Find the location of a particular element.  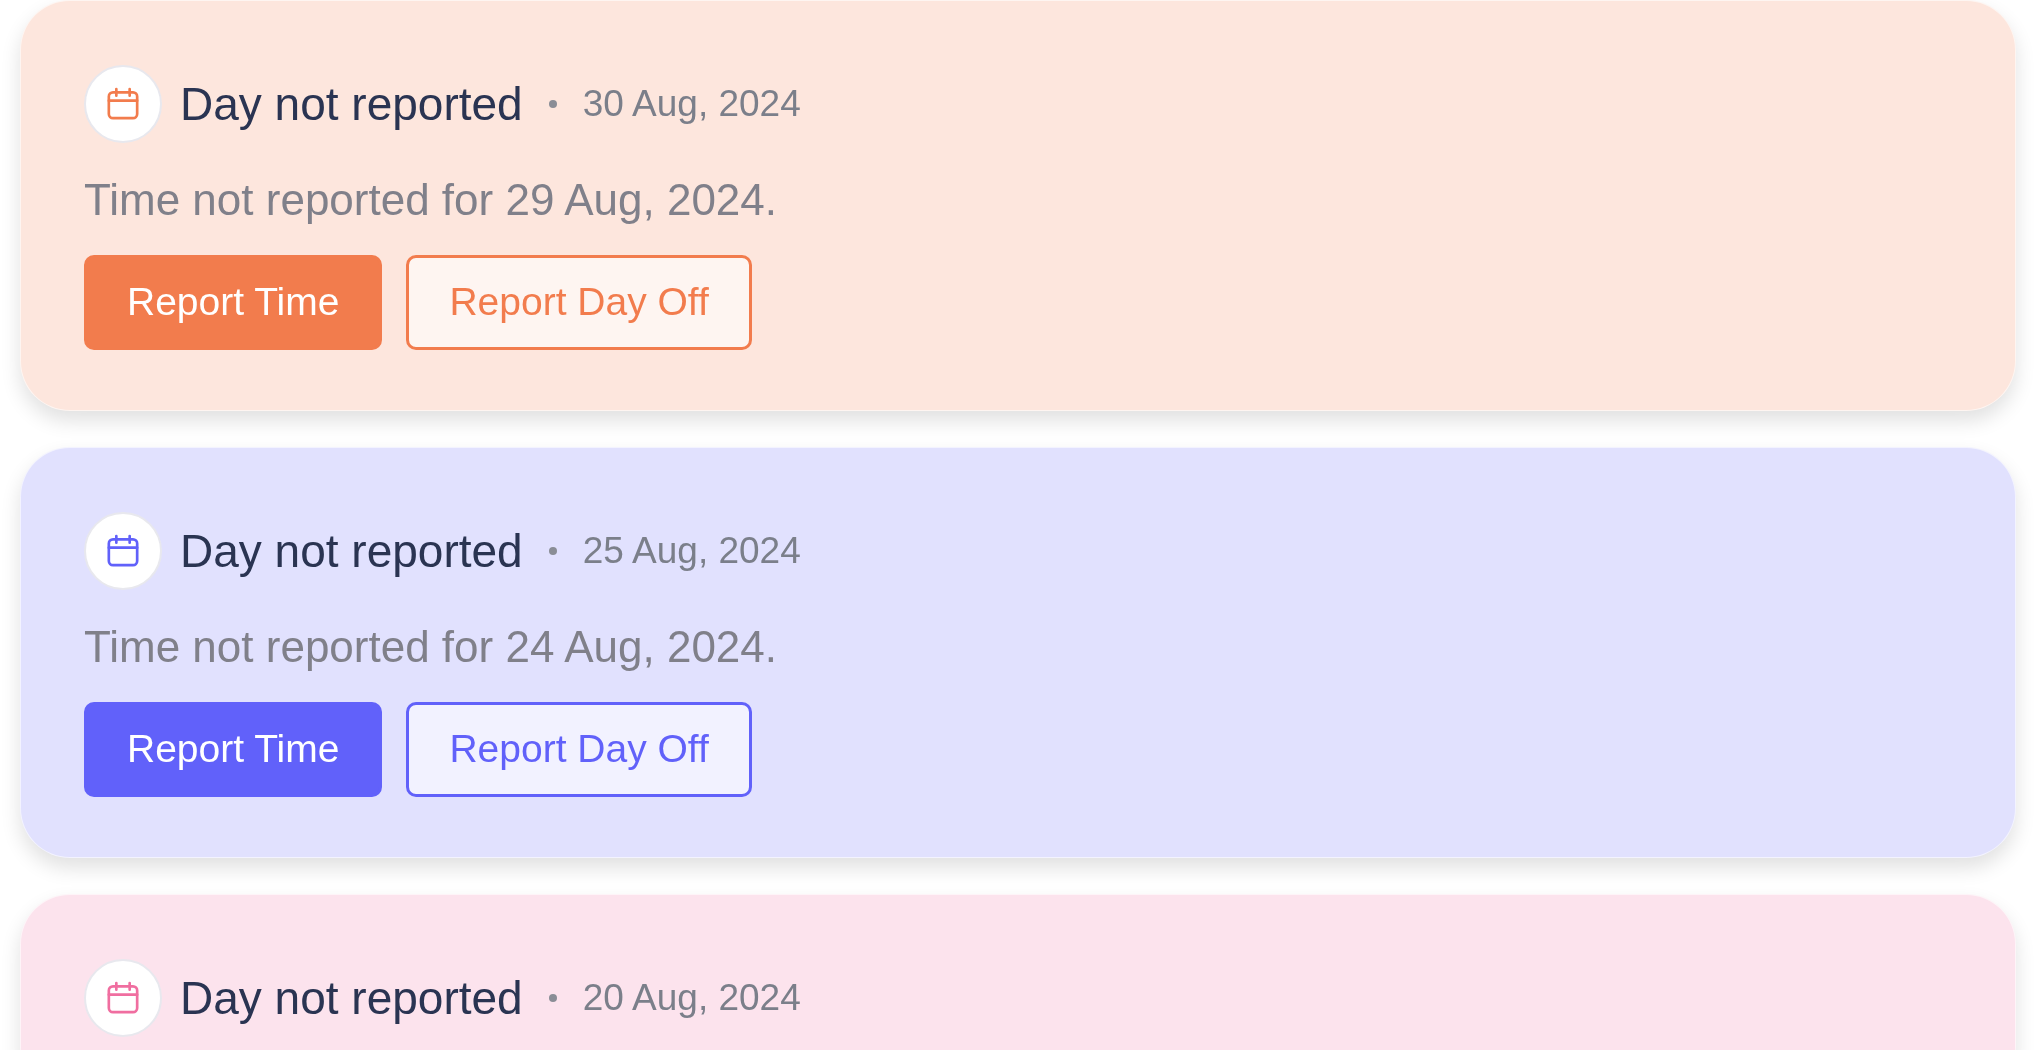

notification-message: Time not reported for 29 Aug, 2024. is located at coordinates (431, 200).